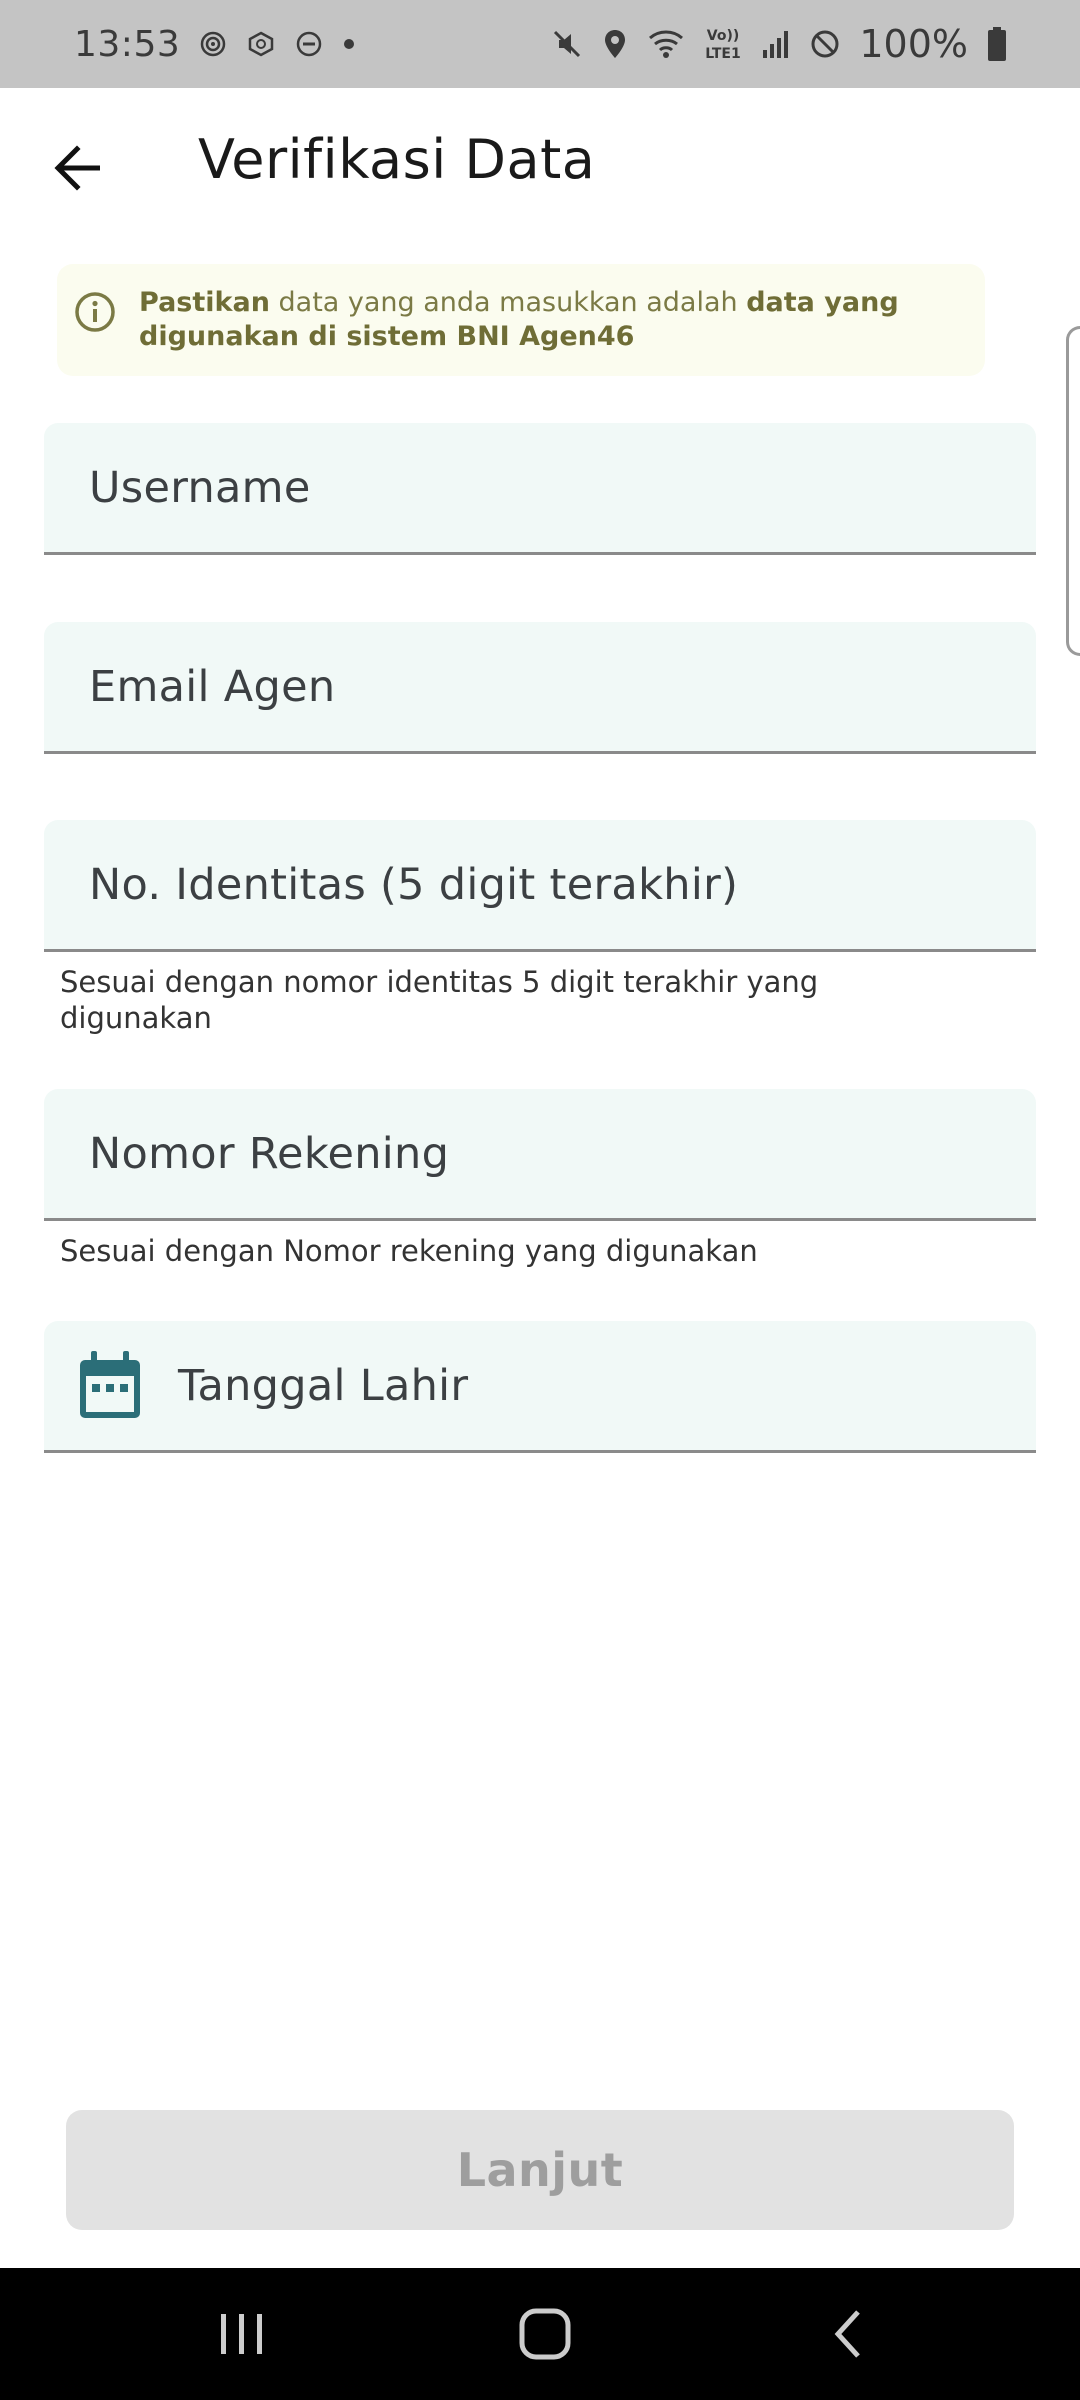  I want to click on mute-icon, so click(567, 44).